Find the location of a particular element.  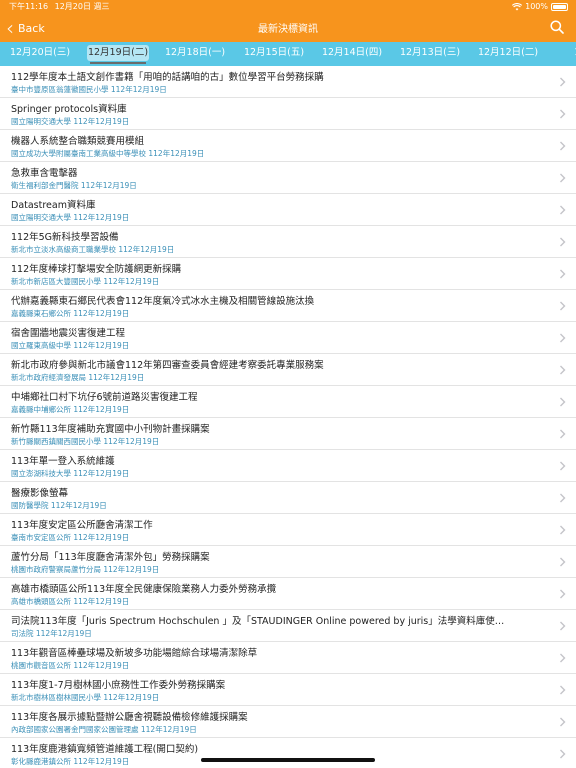

item-title: 113年單一登入系統維護 is located at coordinates (63, 461).